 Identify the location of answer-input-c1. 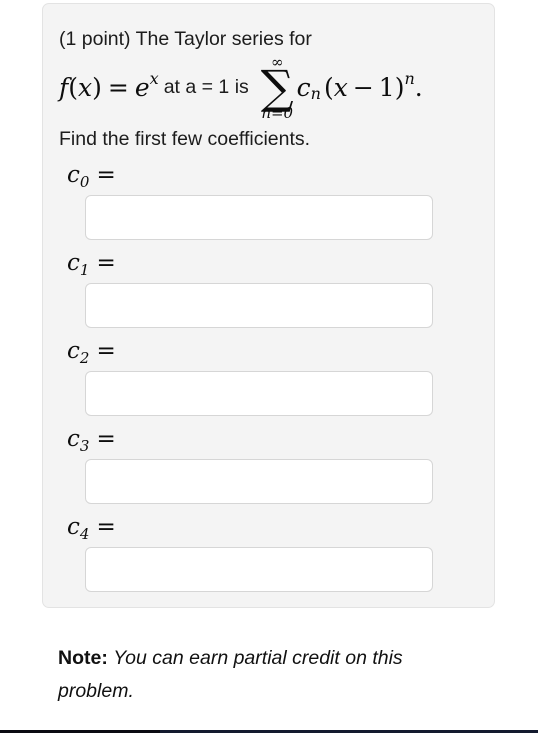
(259, 305).